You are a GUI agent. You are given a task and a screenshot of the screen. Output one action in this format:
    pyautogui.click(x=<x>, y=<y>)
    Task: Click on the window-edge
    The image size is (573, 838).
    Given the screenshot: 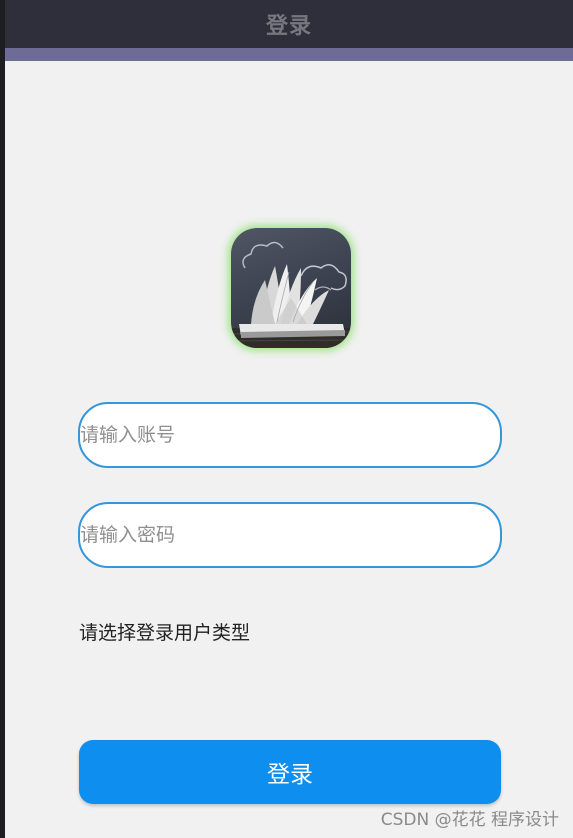 What is the action you would take?
    pyautogui.click(x=2, y=419)
    